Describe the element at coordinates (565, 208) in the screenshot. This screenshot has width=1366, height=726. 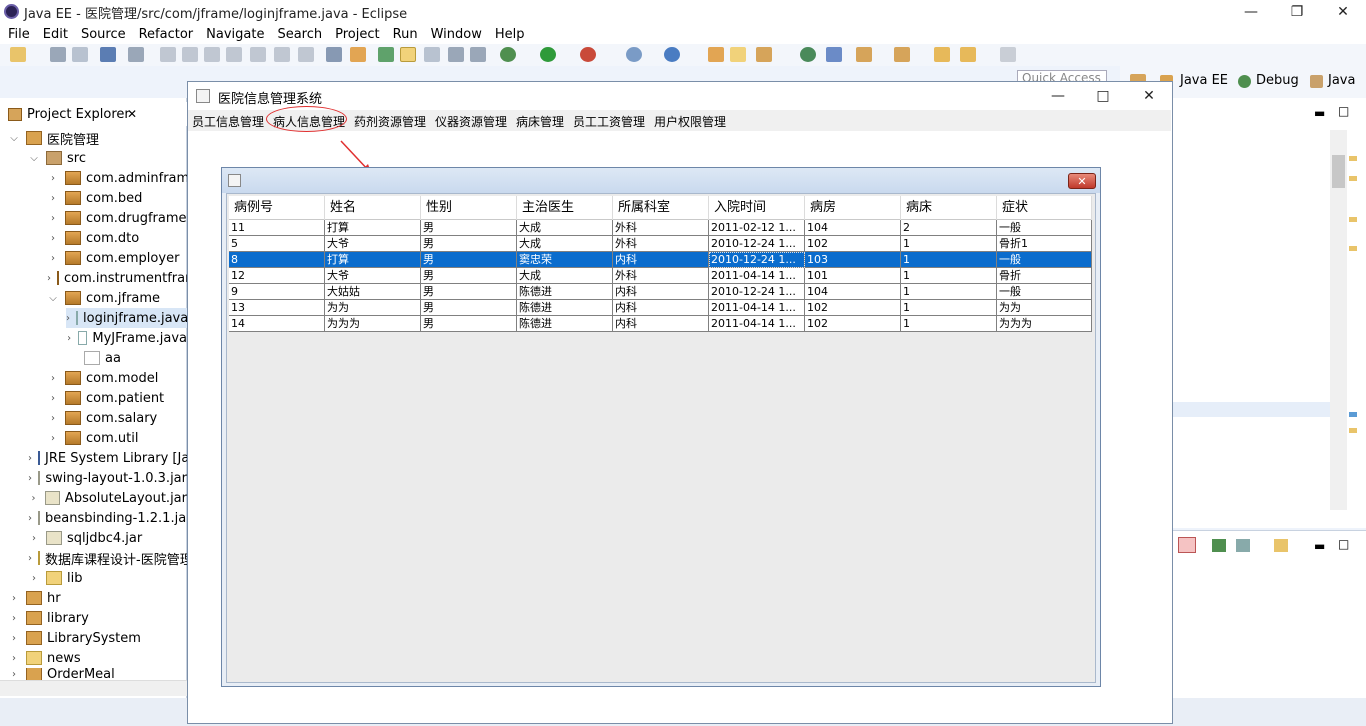
I see `column-header-doctor: 主治医生` at that location.